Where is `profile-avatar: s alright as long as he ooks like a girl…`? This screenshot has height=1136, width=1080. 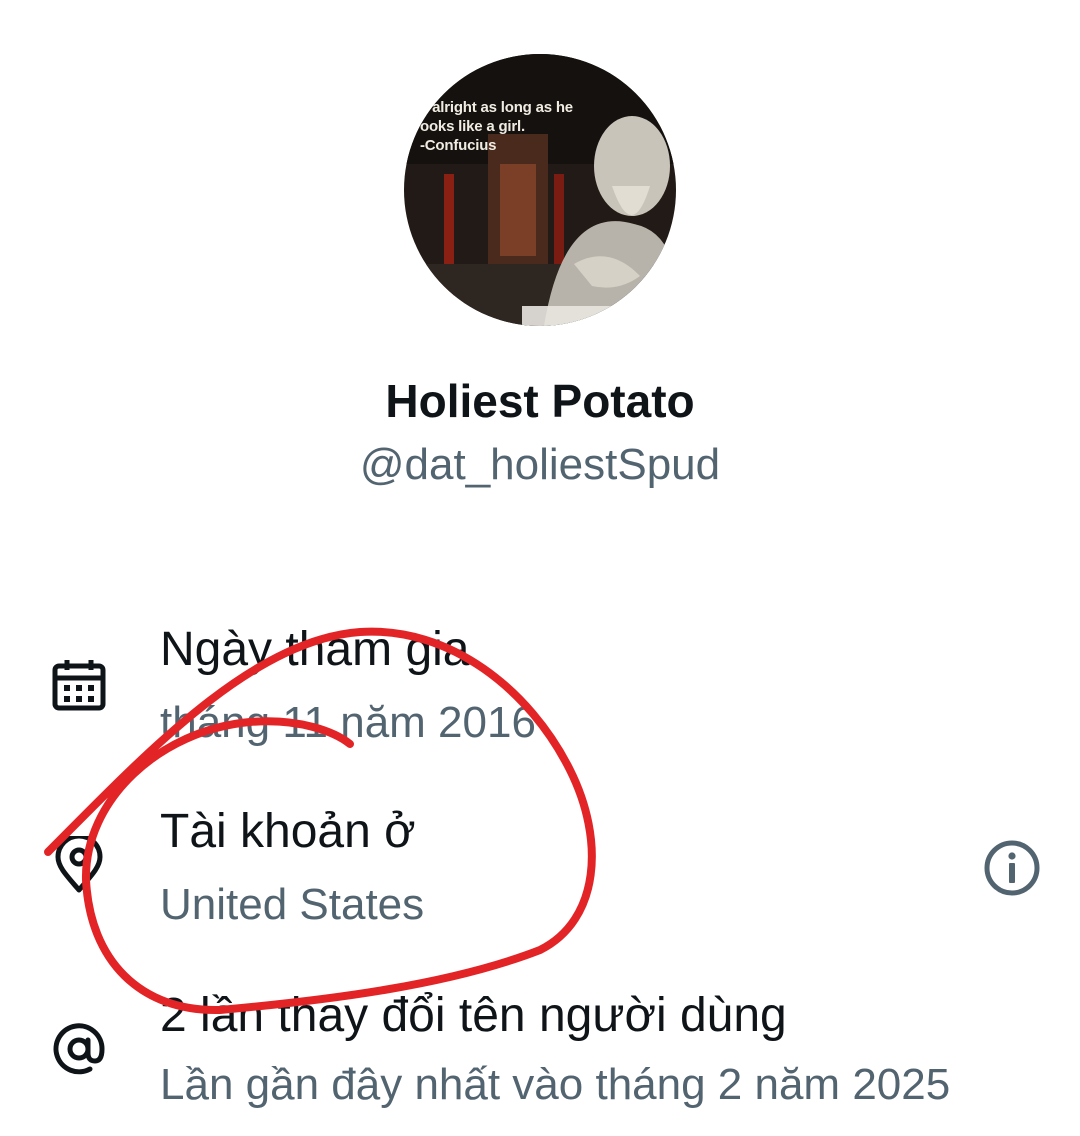 profile-avatar: s alright as long as he ooks like a girl… is located at coordinates (540, 190).